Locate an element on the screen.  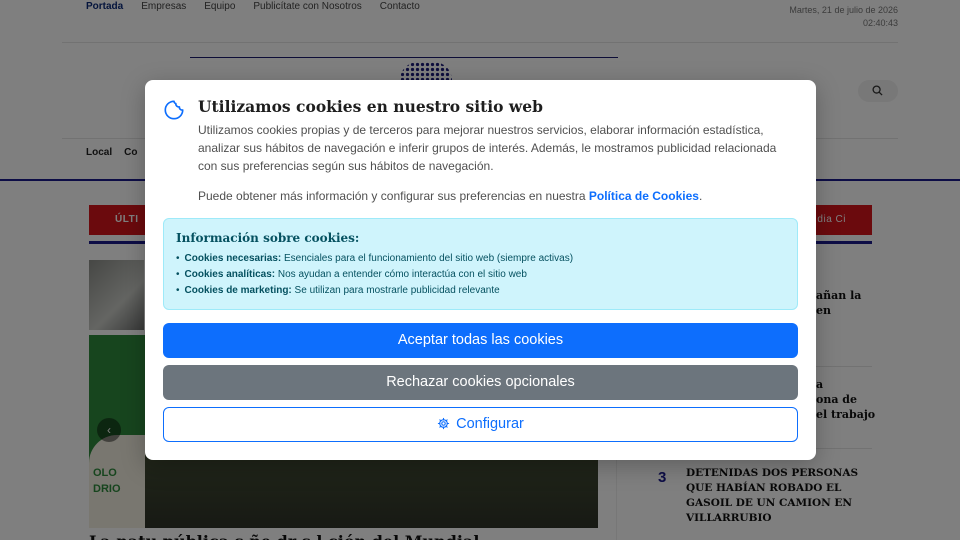
cookie-type-name: Cookies necesarias: is located at coordinates (233, 258).